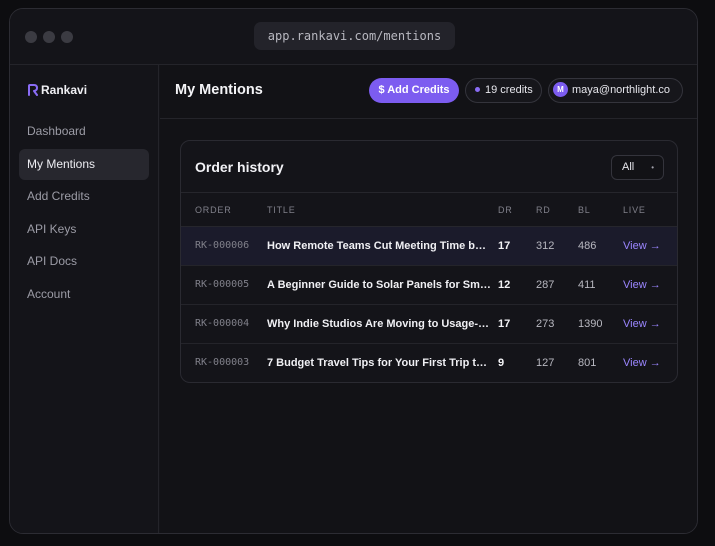  Describe the element at coordinates (584, 210) in the screenshot. I see `column-header-bl: BL` at that location.